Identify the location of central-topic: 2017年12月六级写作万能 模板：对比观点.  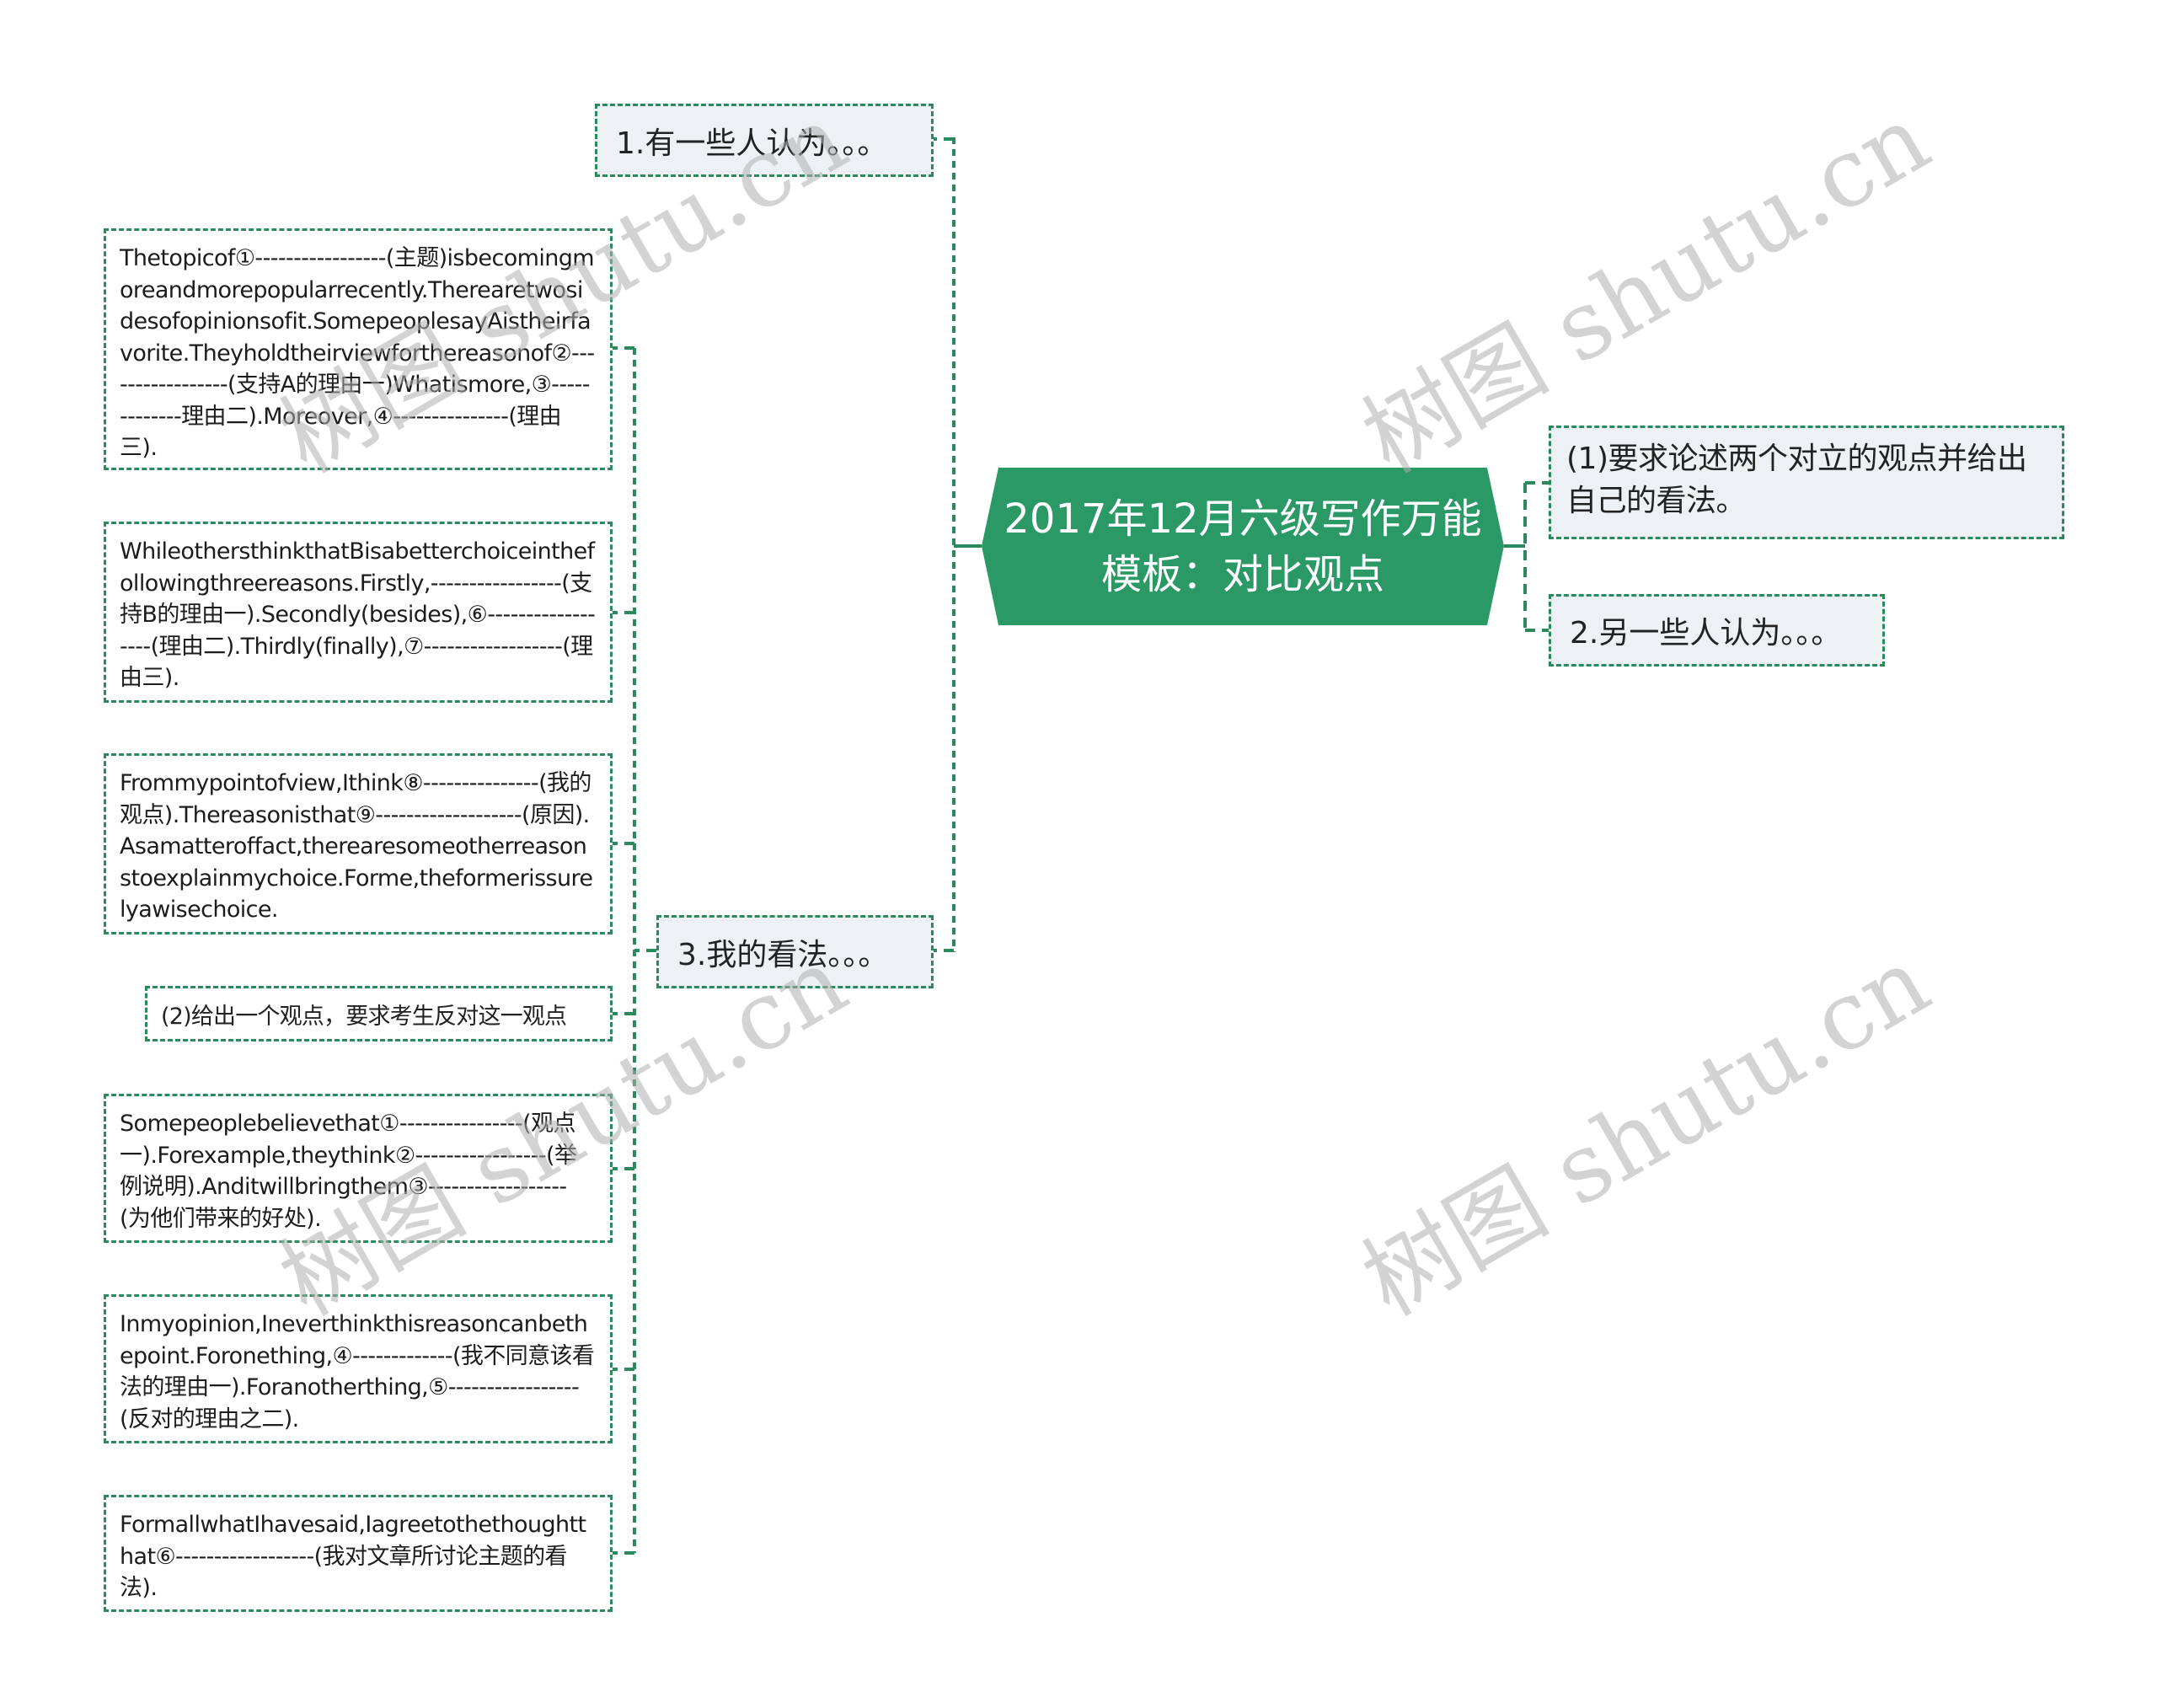
(1243, 546).